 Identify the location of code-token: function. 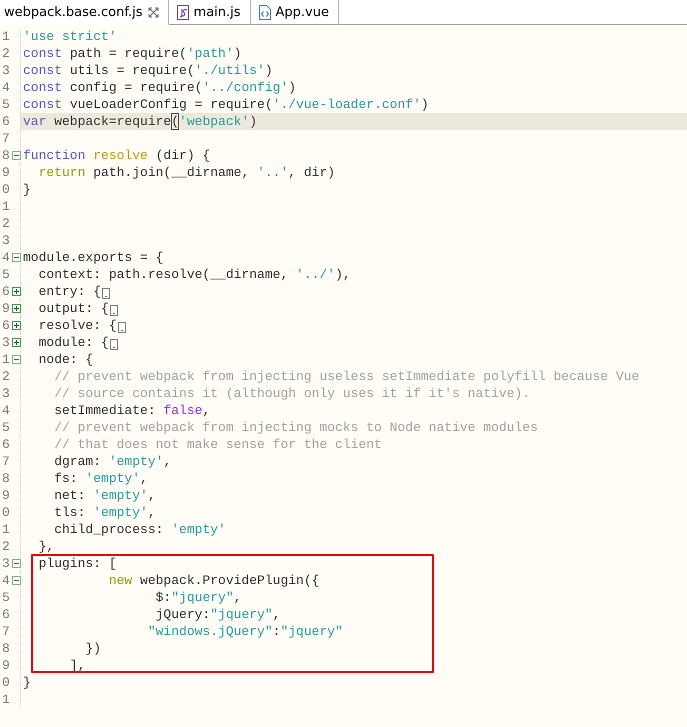
(54, 155).